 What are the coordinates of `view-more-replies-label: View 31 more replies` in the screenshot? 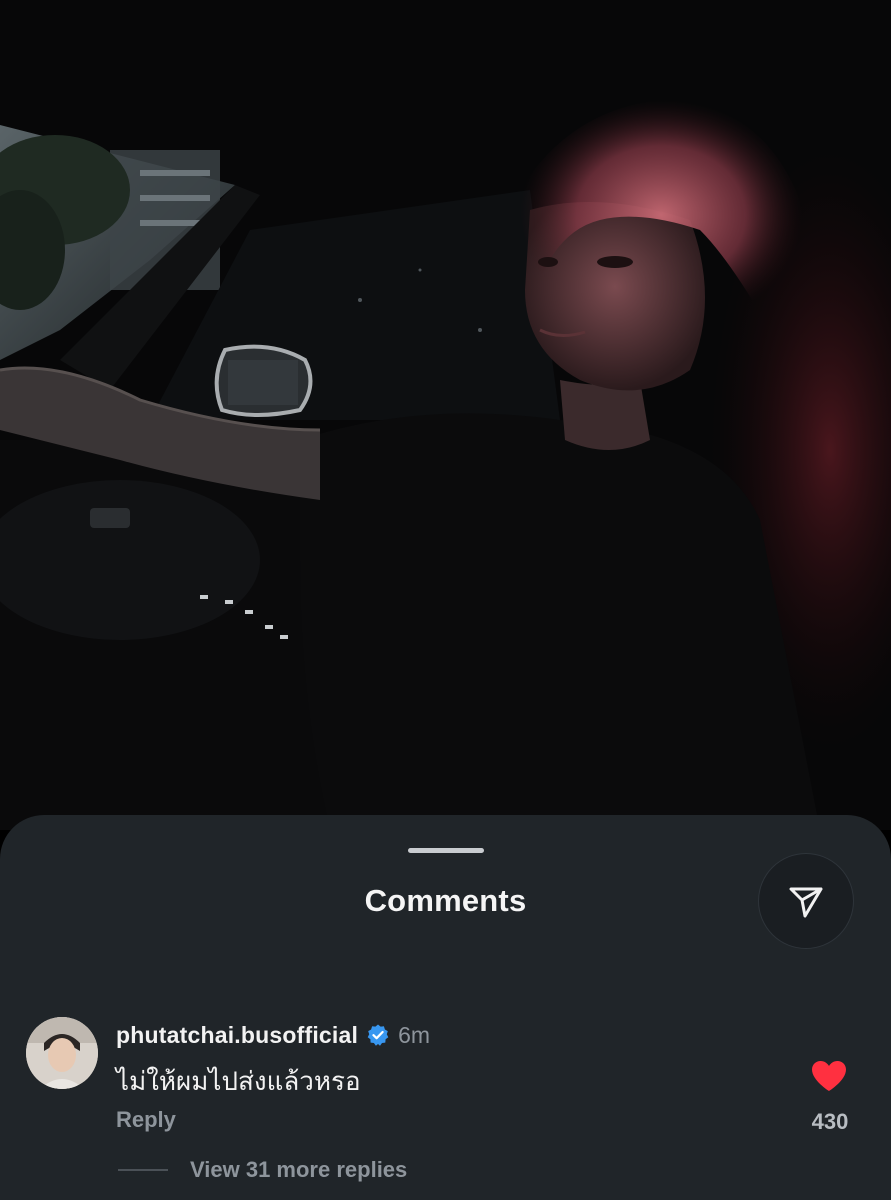 It's located at (299, 1169).